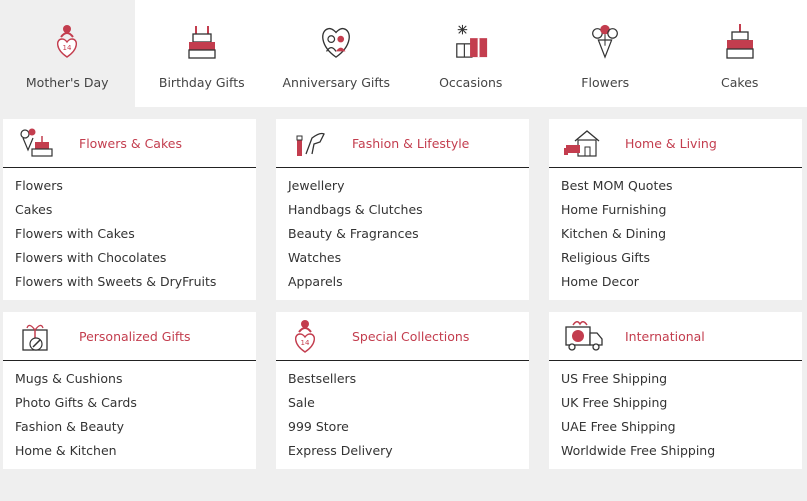 This screenshot has height=501, width=807. What do you see at coordinates (671, 143) in the screenshot?
I see `card-title: Home & Living` at bounding box center [671, 143].